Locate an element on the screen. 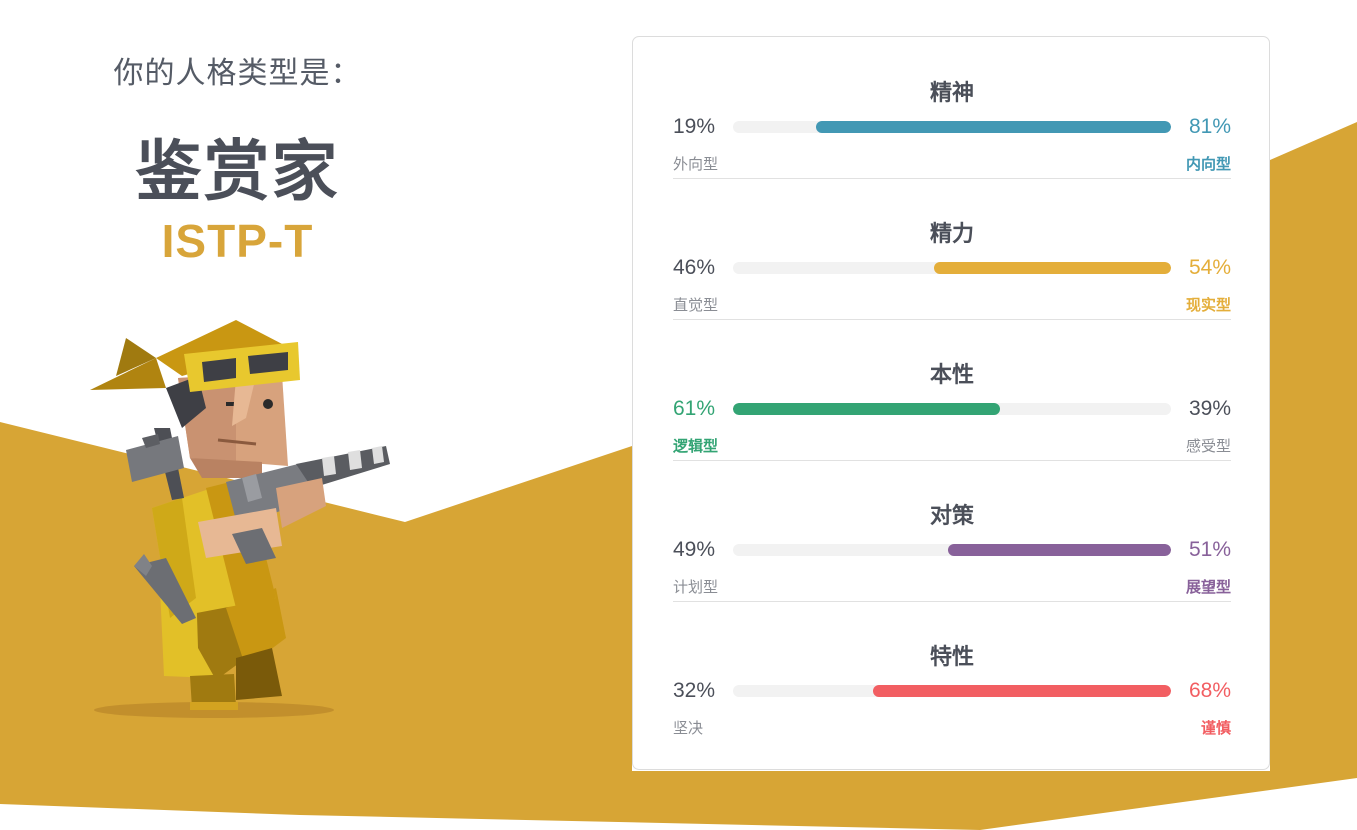 Image resolution: width=1357 pixels, height=830 pixels. trait-left-label: 逻辑型 is located at coordinates (696, 446).